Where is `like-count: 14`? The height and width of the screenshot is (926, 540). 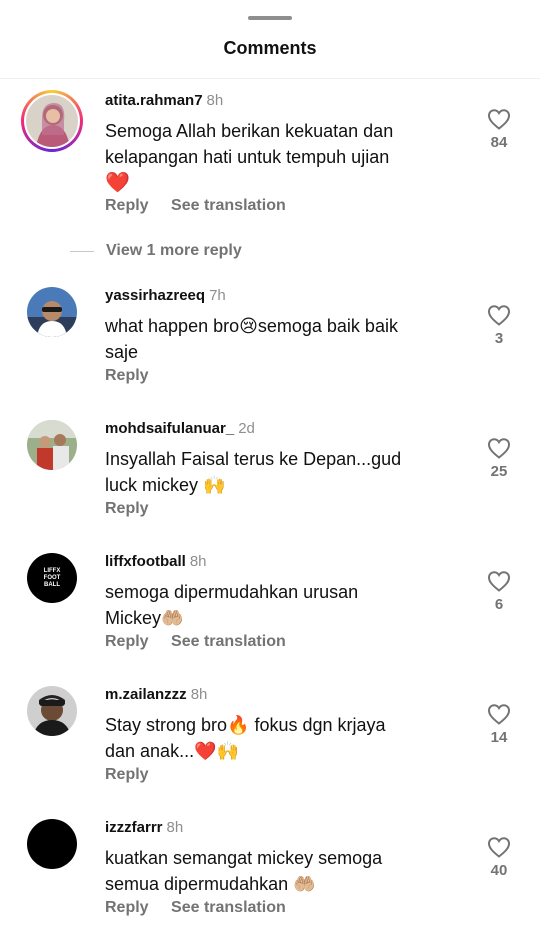
like-count: 14 is located at coordinates (499, 737).